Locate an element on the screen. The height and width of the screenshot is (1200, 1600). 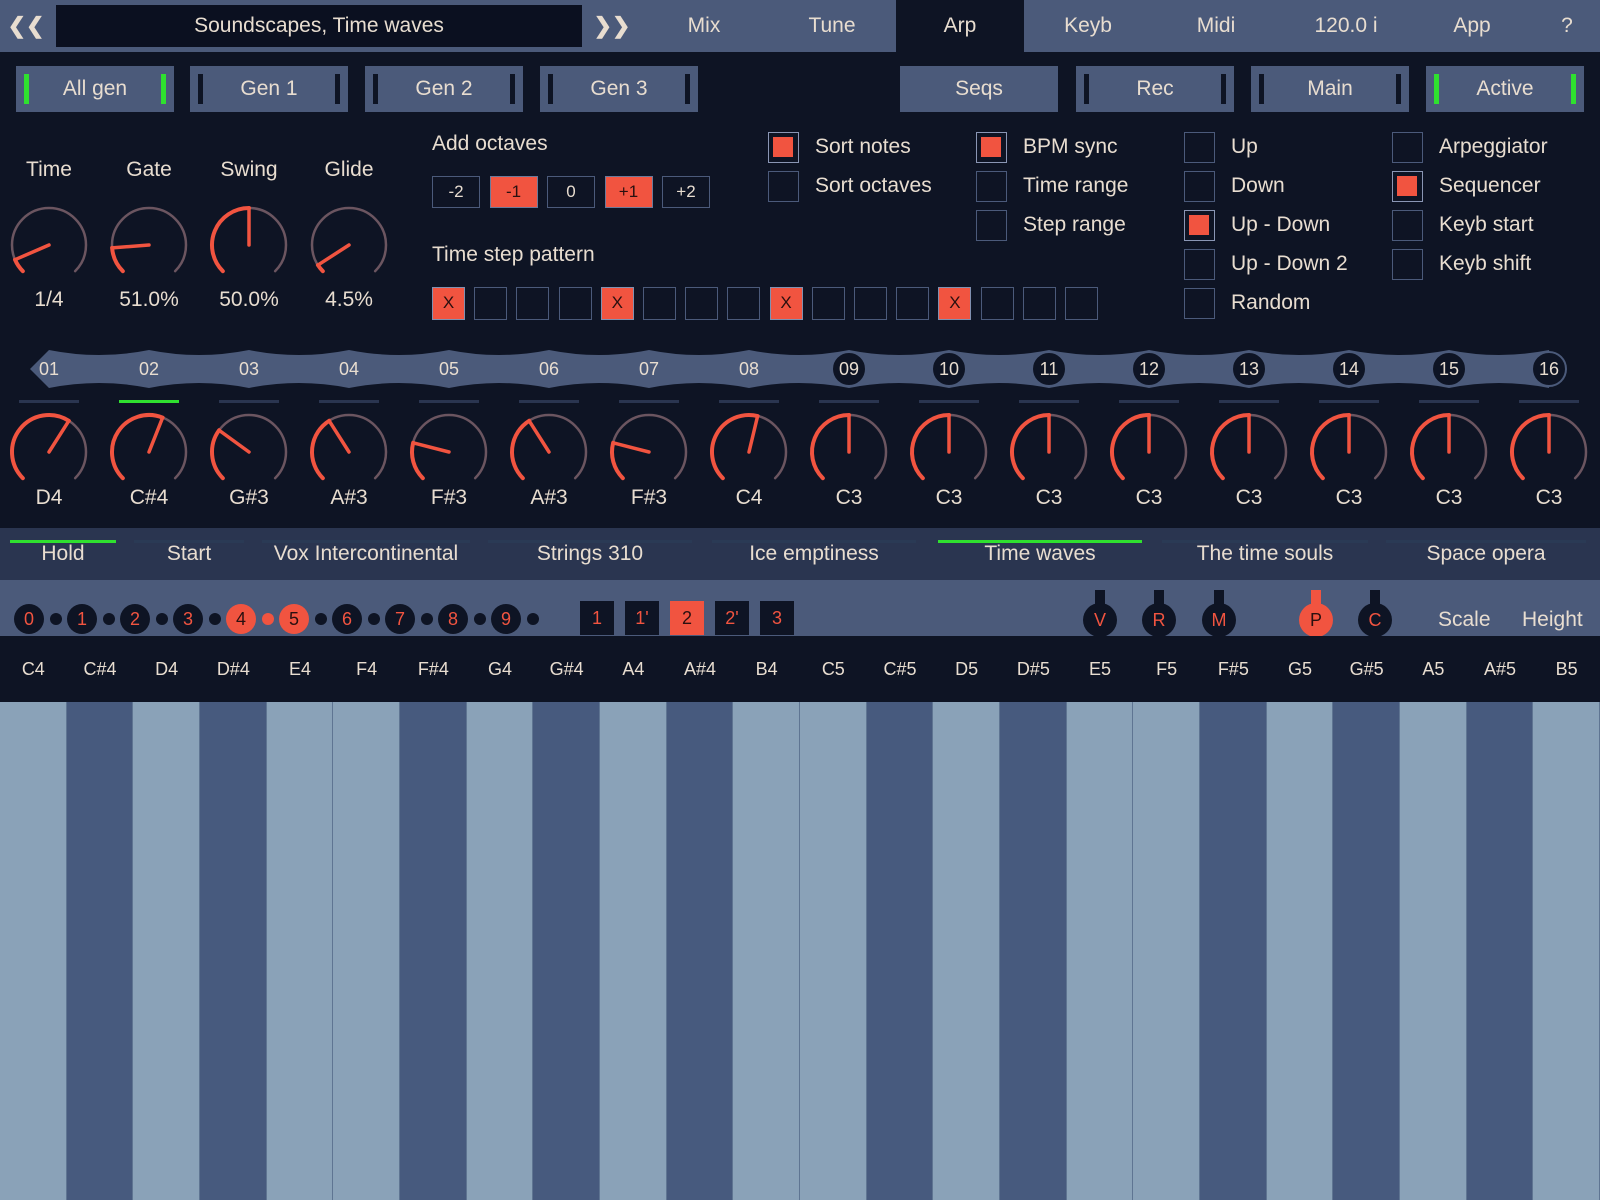
octave-button-0: -2 is located at coordinates (456, 192).